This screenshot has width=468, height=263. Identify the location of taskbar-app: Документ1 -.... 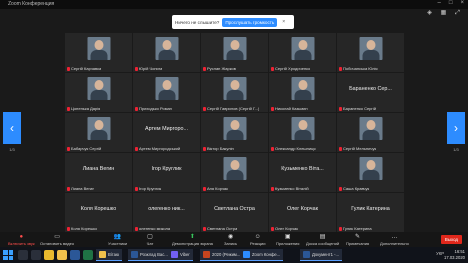
(321, 255).